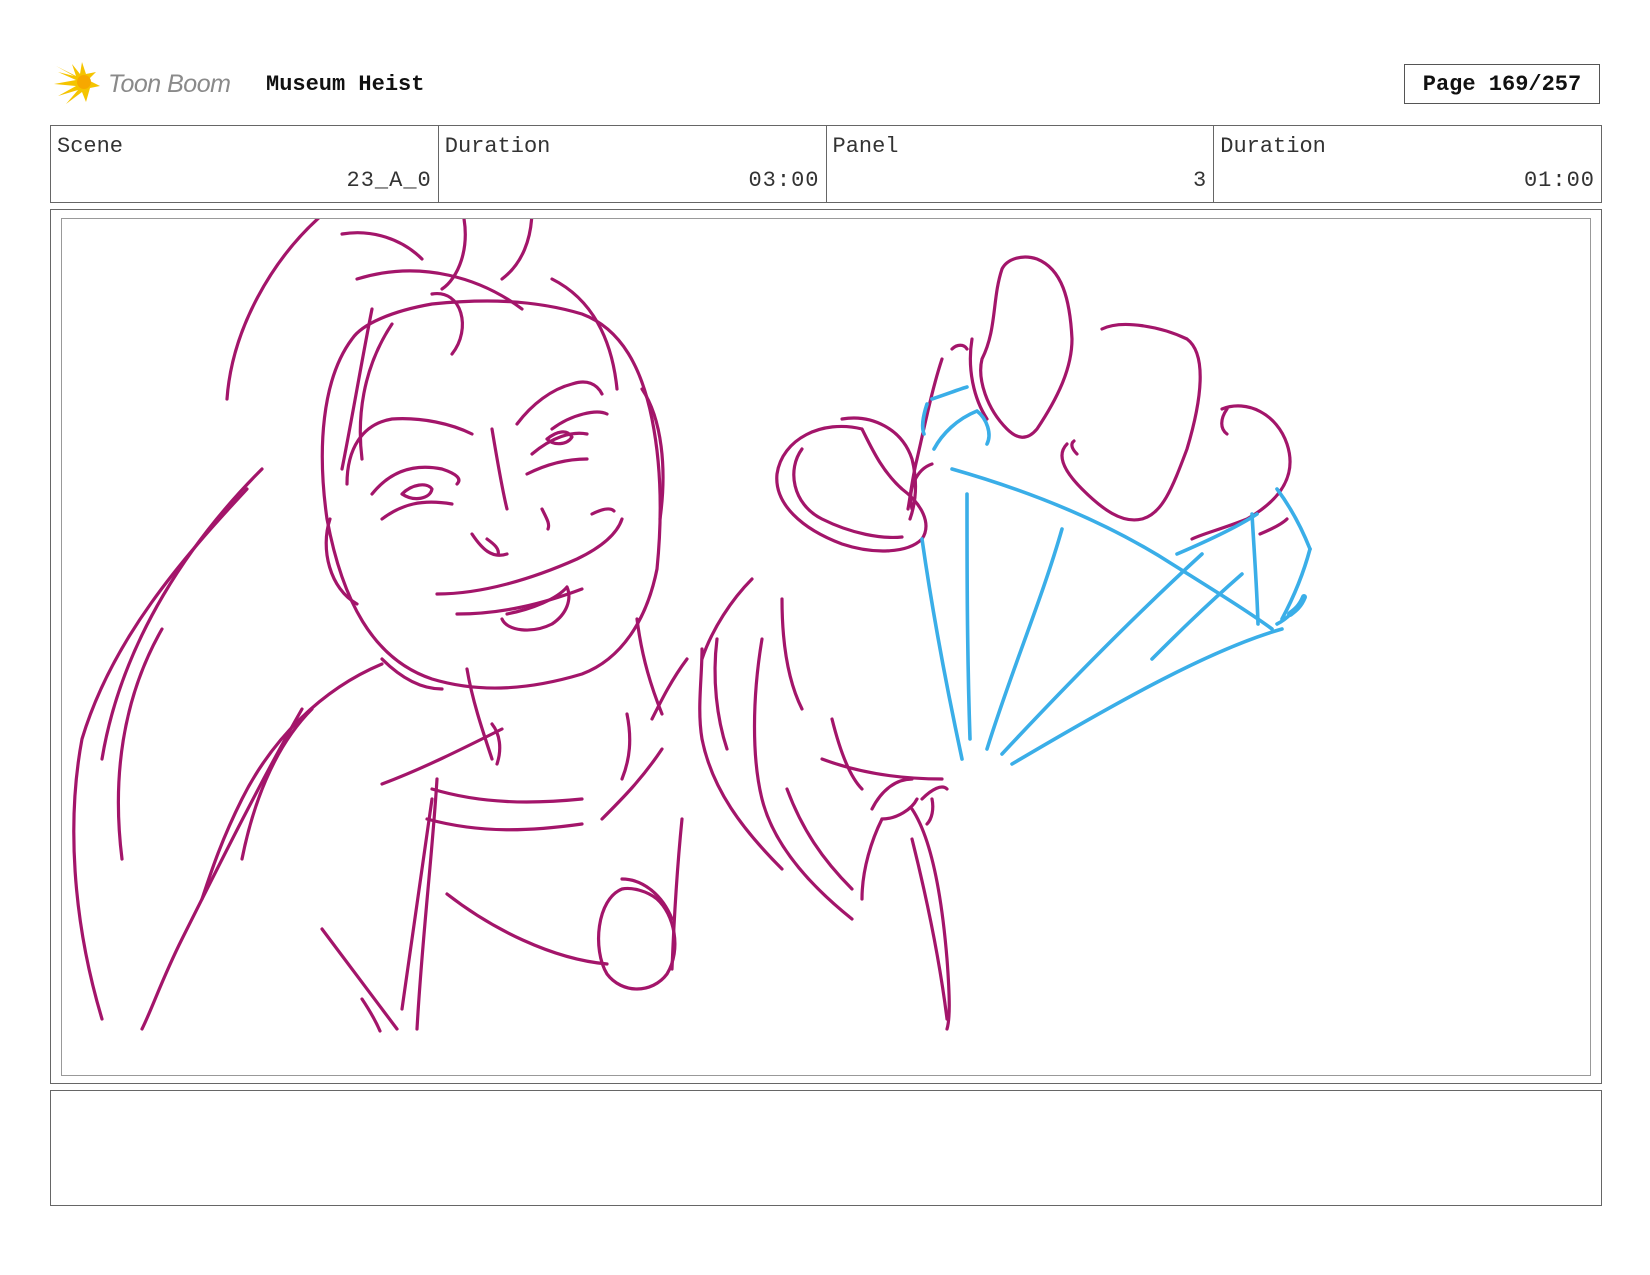 The image size is (1650, 1275). Describe the element at coordinates (826, 1148) in the screenshot. I see `notes-box` at that location.